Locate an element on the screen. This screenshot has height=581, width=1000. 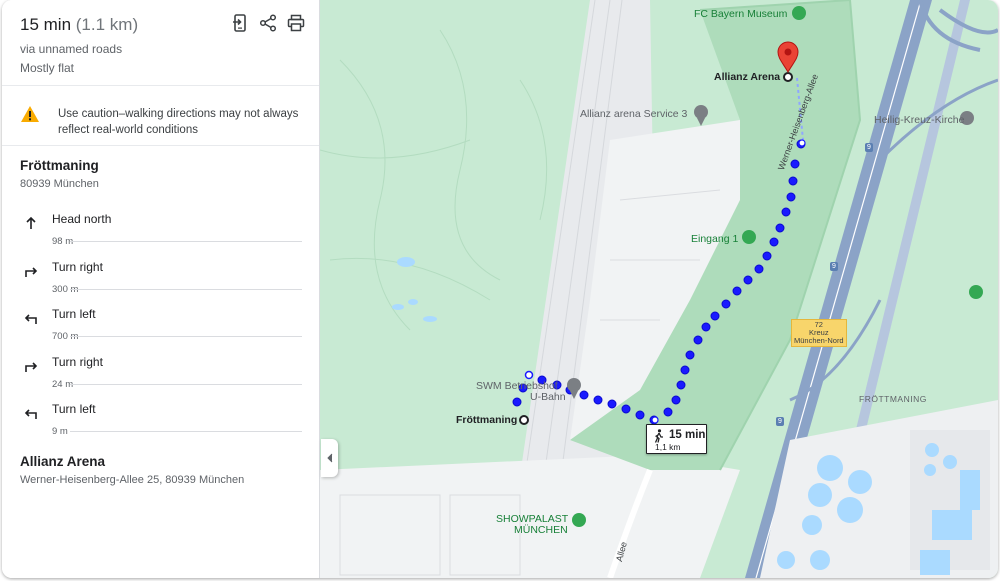
collapse-panel-button is located at coordinates (329, 458).